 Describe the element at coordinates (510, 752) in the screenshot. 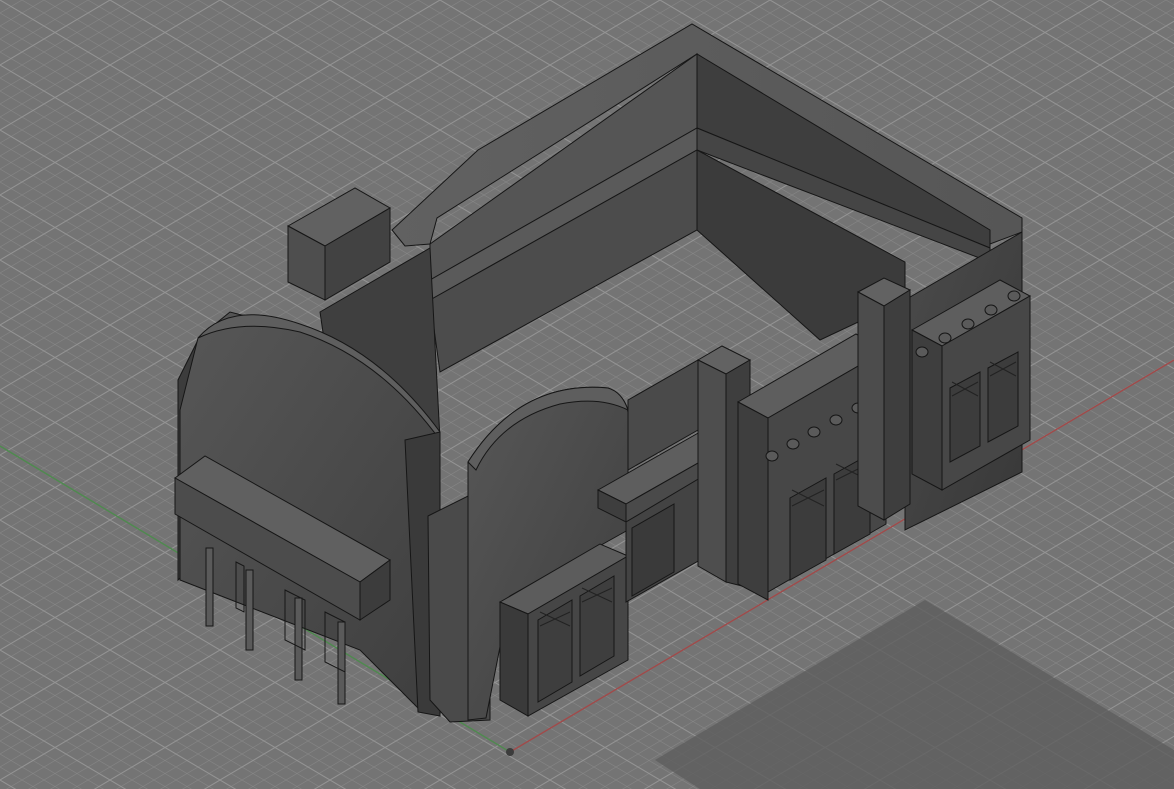

I see `origin-marker` at that location.